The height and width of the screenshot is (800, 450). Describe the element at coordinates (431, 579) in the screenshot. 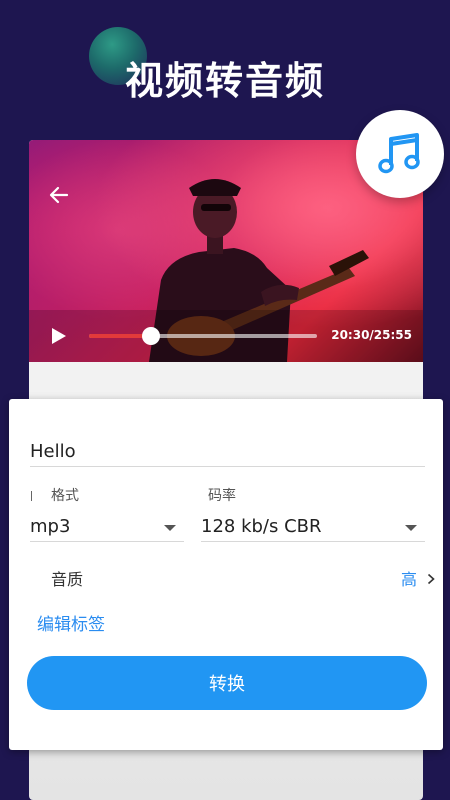

I see `chevron-right-icon` at that location.